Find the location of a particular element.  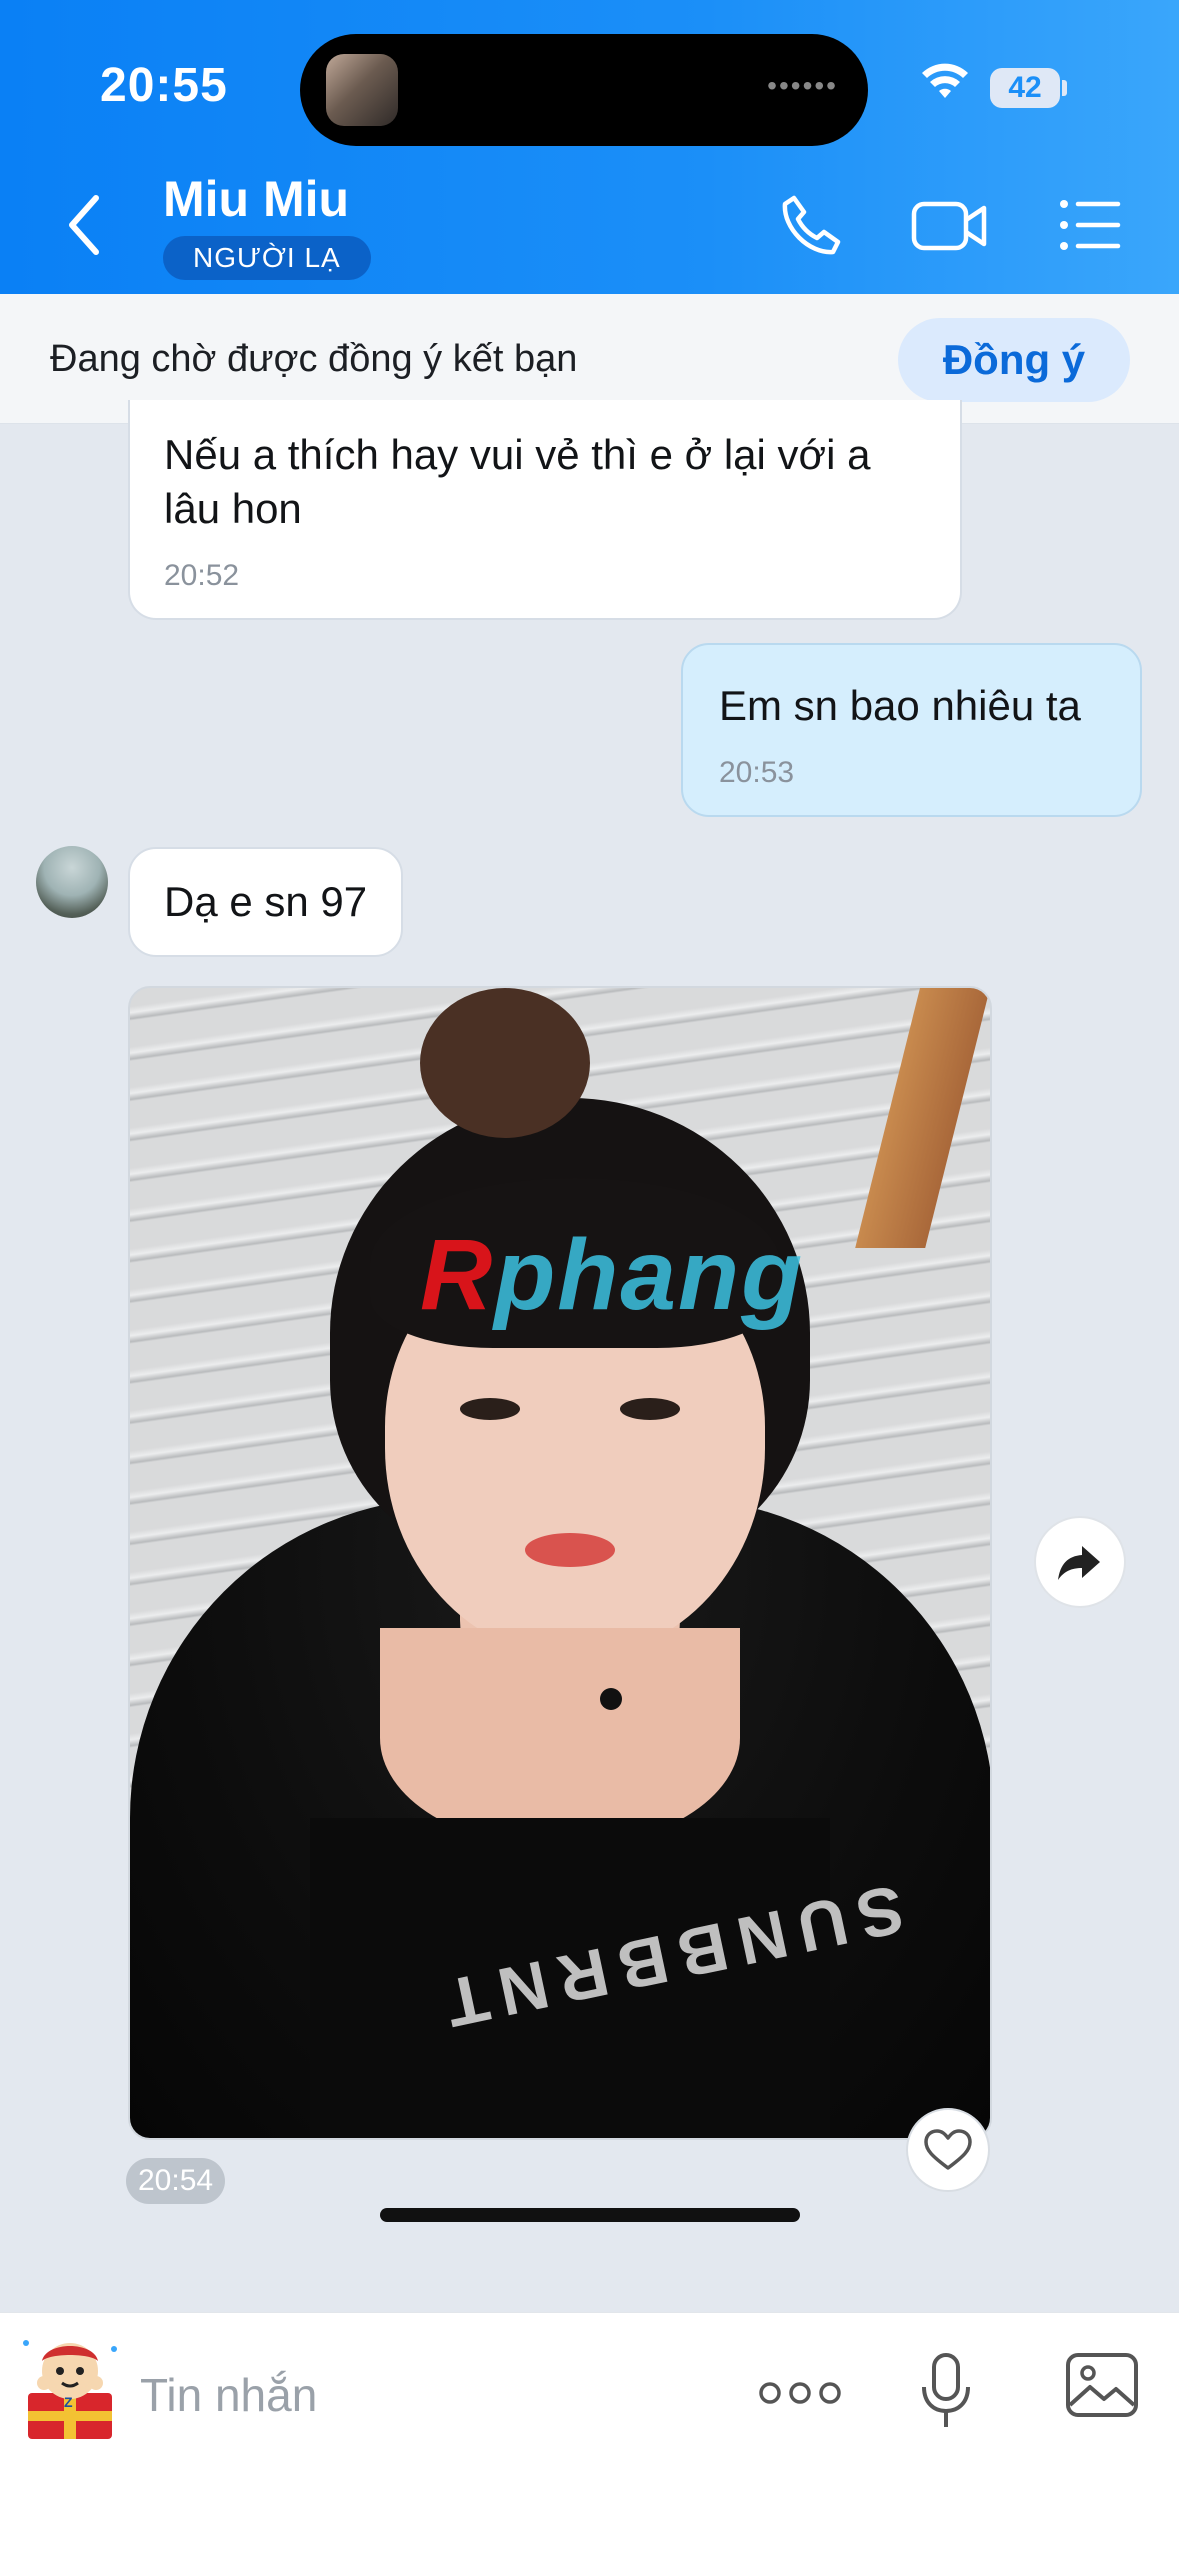

battery-tip is located at coordinates (1064, 88).